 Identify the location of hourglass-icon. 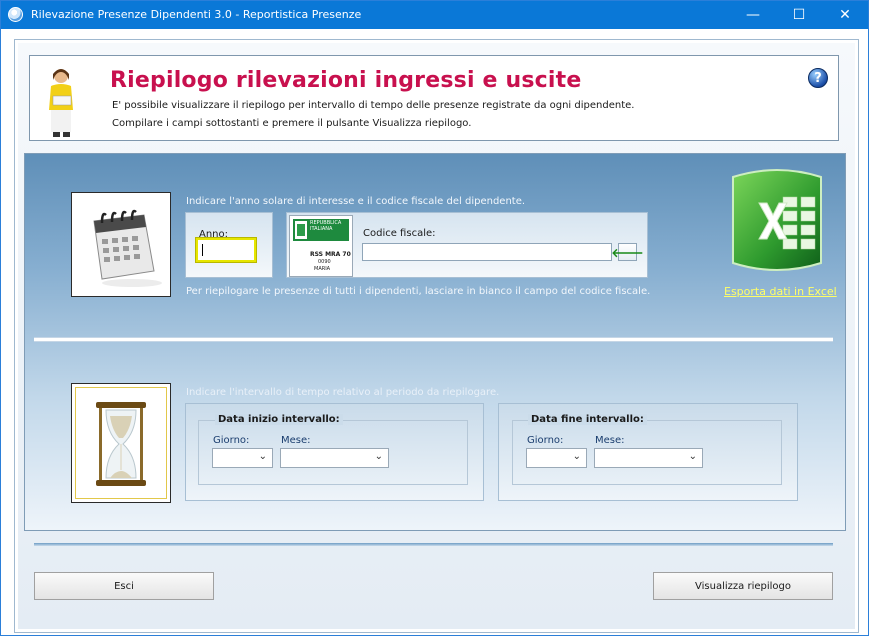
(121, 444).